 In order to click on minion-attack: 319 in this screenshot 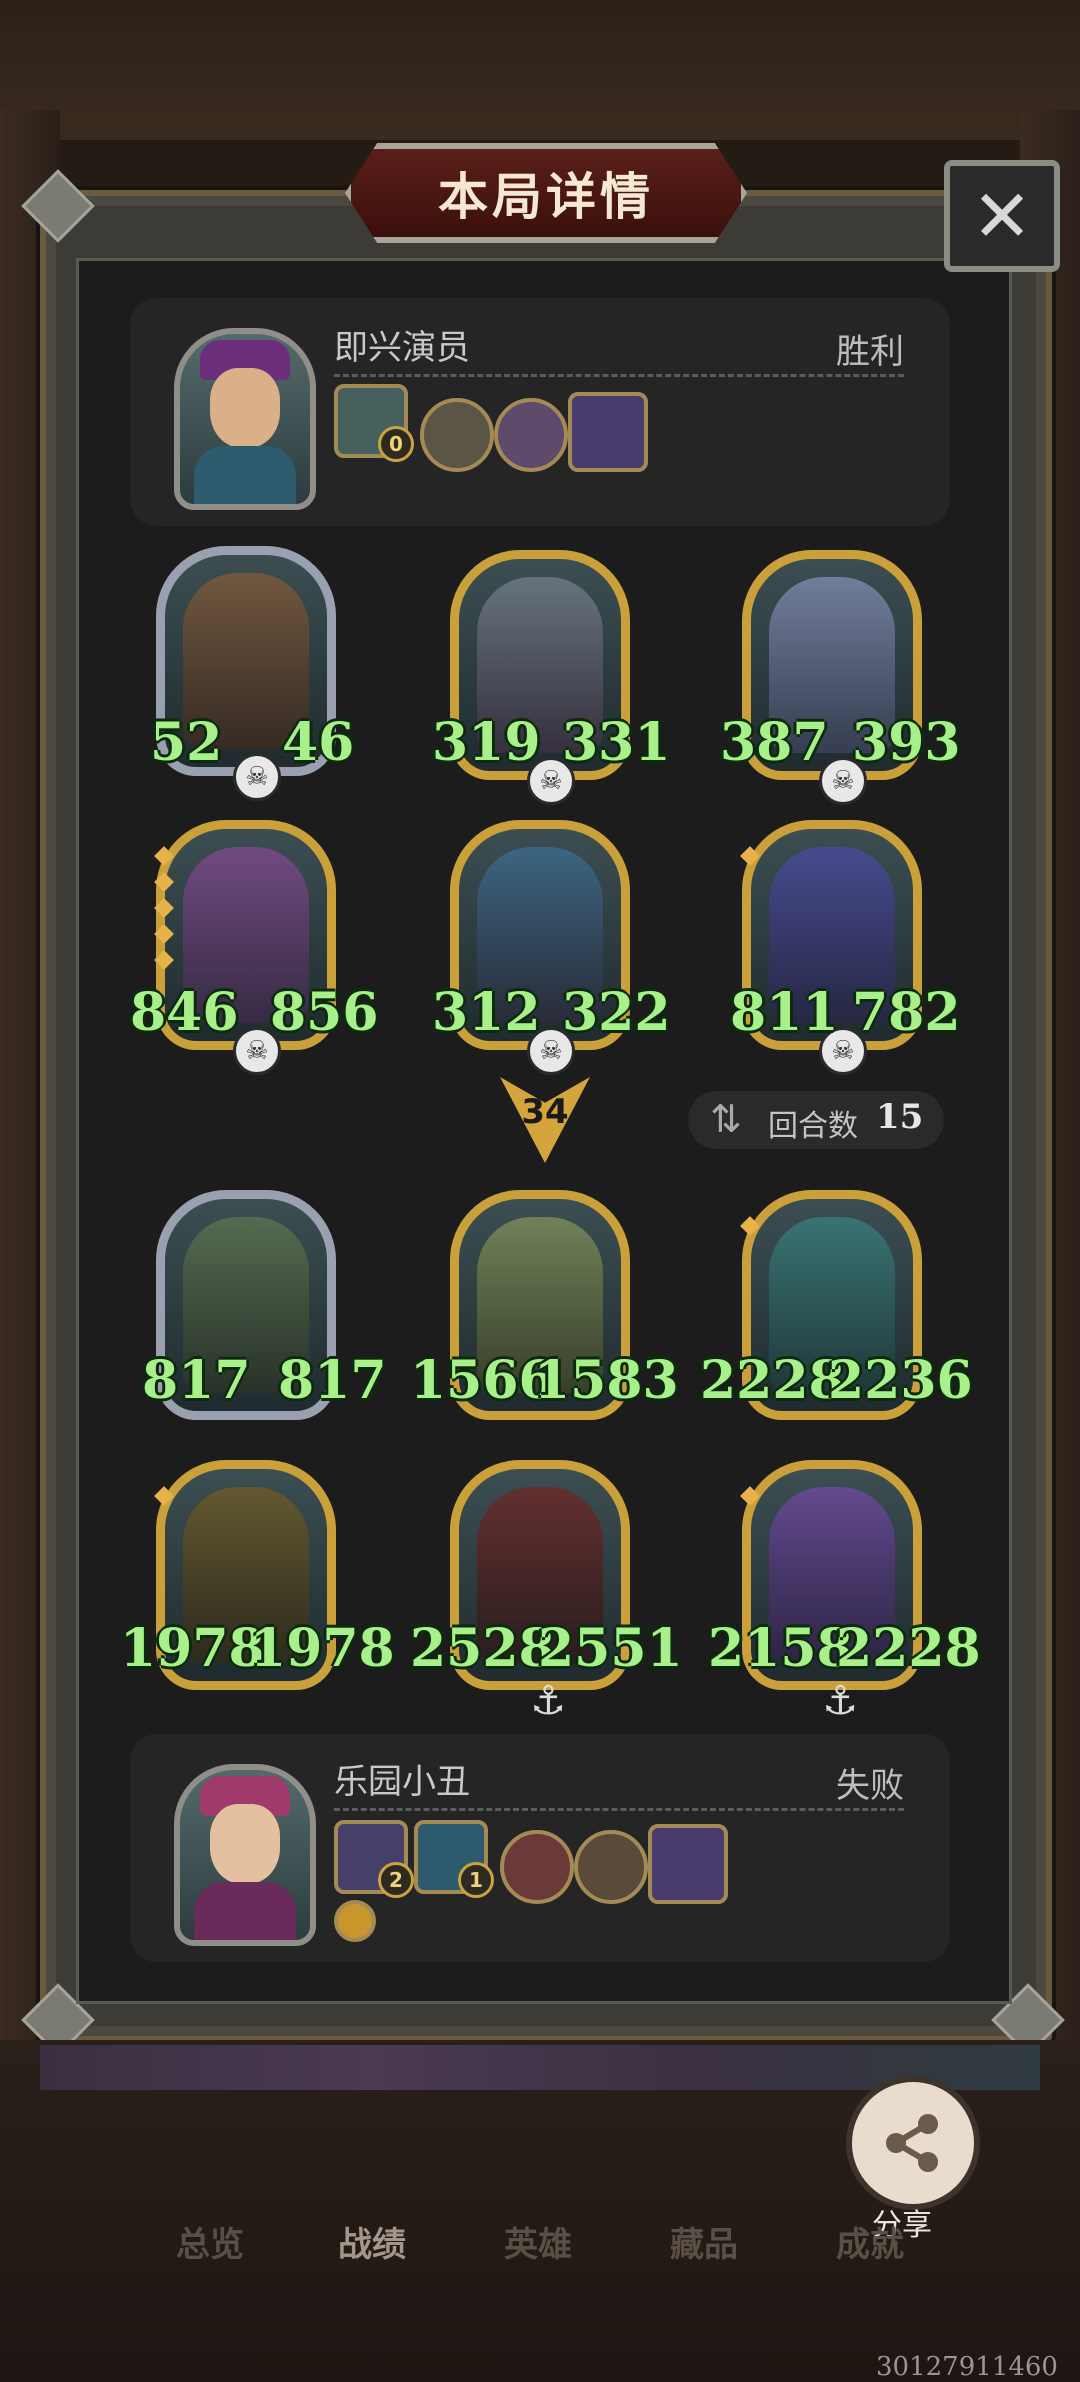, I will do `click(486, 742)`.